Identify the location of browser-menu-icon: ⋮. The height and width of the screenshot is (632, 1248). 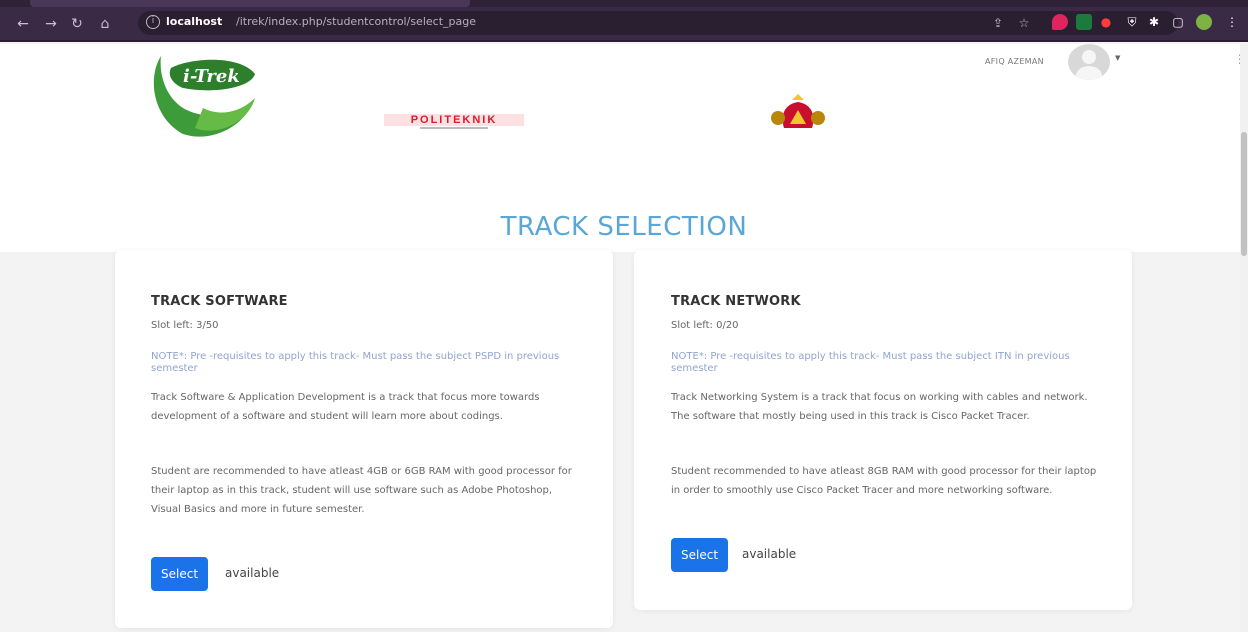
(1232, 22).